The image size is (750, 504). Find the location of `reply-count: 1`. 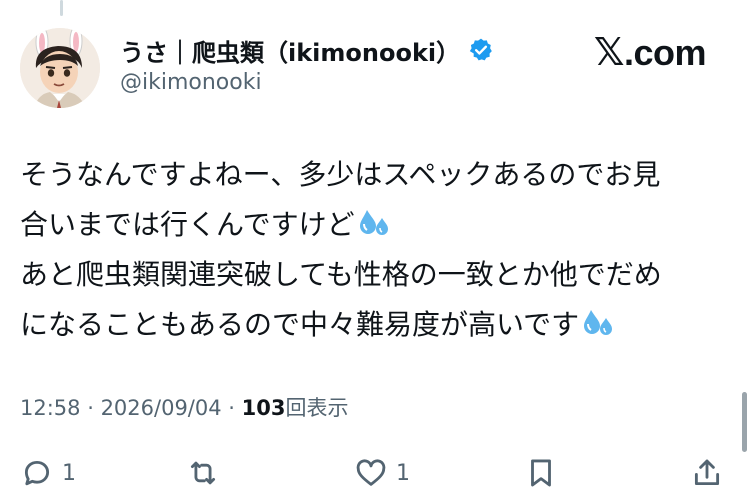

reply-count: 1 is located at coordinates (69, 473).